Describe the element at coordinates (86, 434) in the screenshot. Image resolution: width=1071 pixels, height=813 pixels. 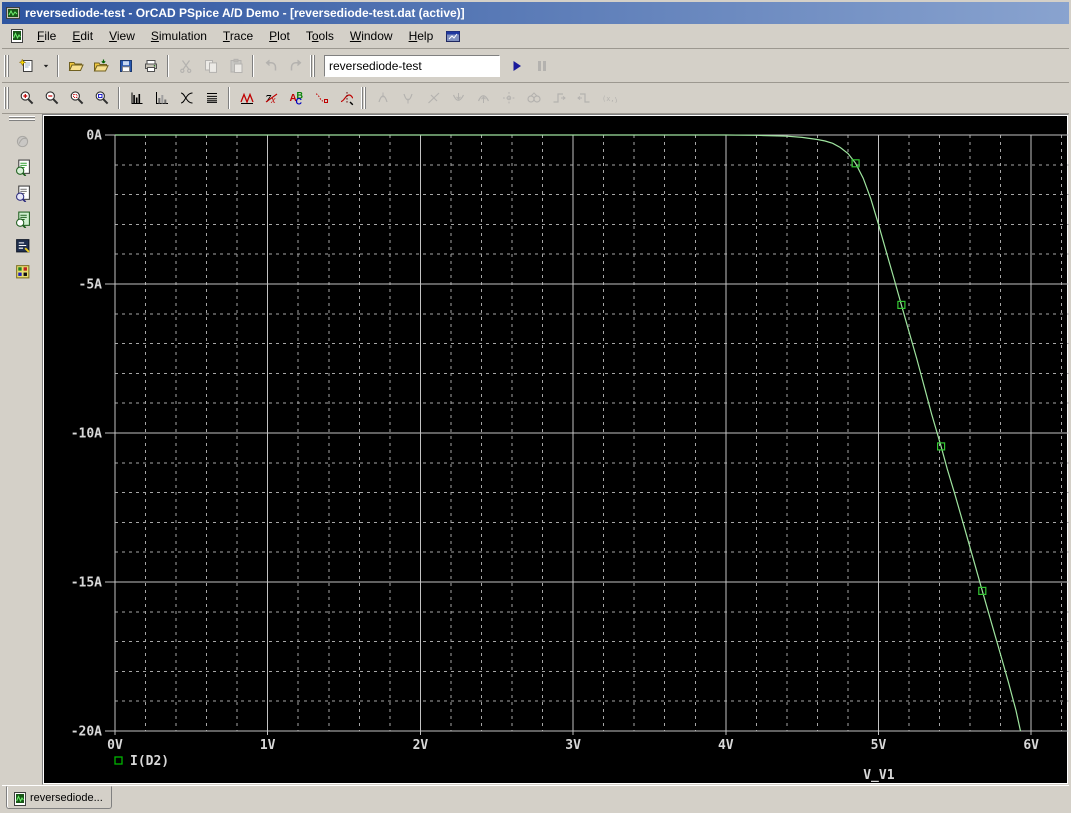
I see `y-tick-label: -10A` at that location.